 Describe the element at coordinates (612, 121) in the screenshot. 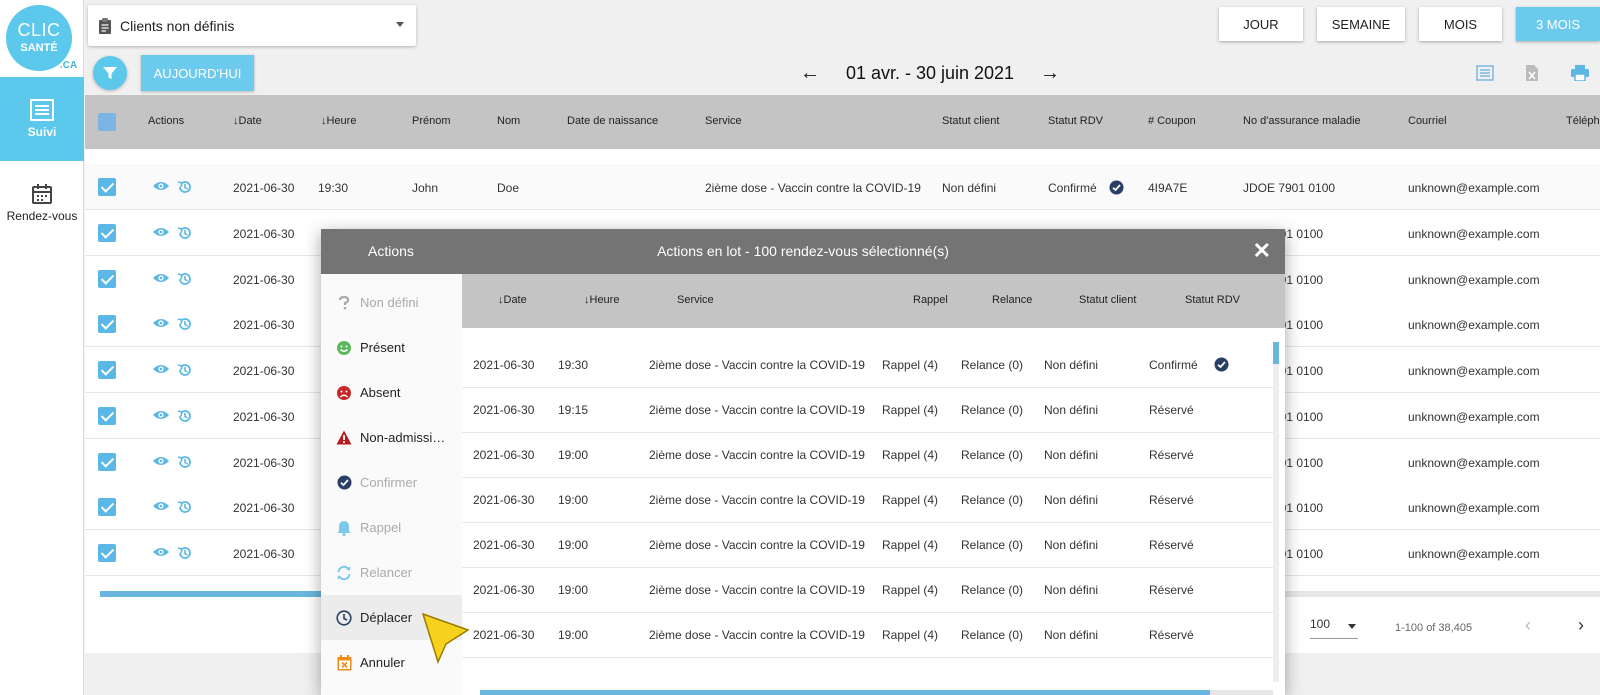

I see `col-naissance: Date de naissance` at that location.